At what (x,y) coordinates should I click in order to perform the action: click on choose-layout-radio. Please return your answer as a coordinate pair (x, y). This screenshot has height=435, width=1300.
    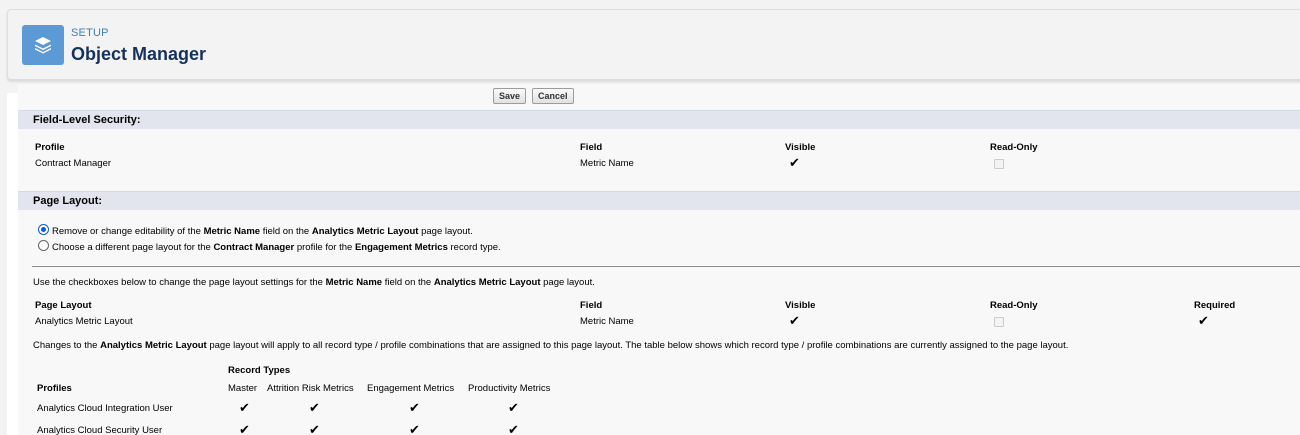
    Looking at the image, I should click on (43, 245).